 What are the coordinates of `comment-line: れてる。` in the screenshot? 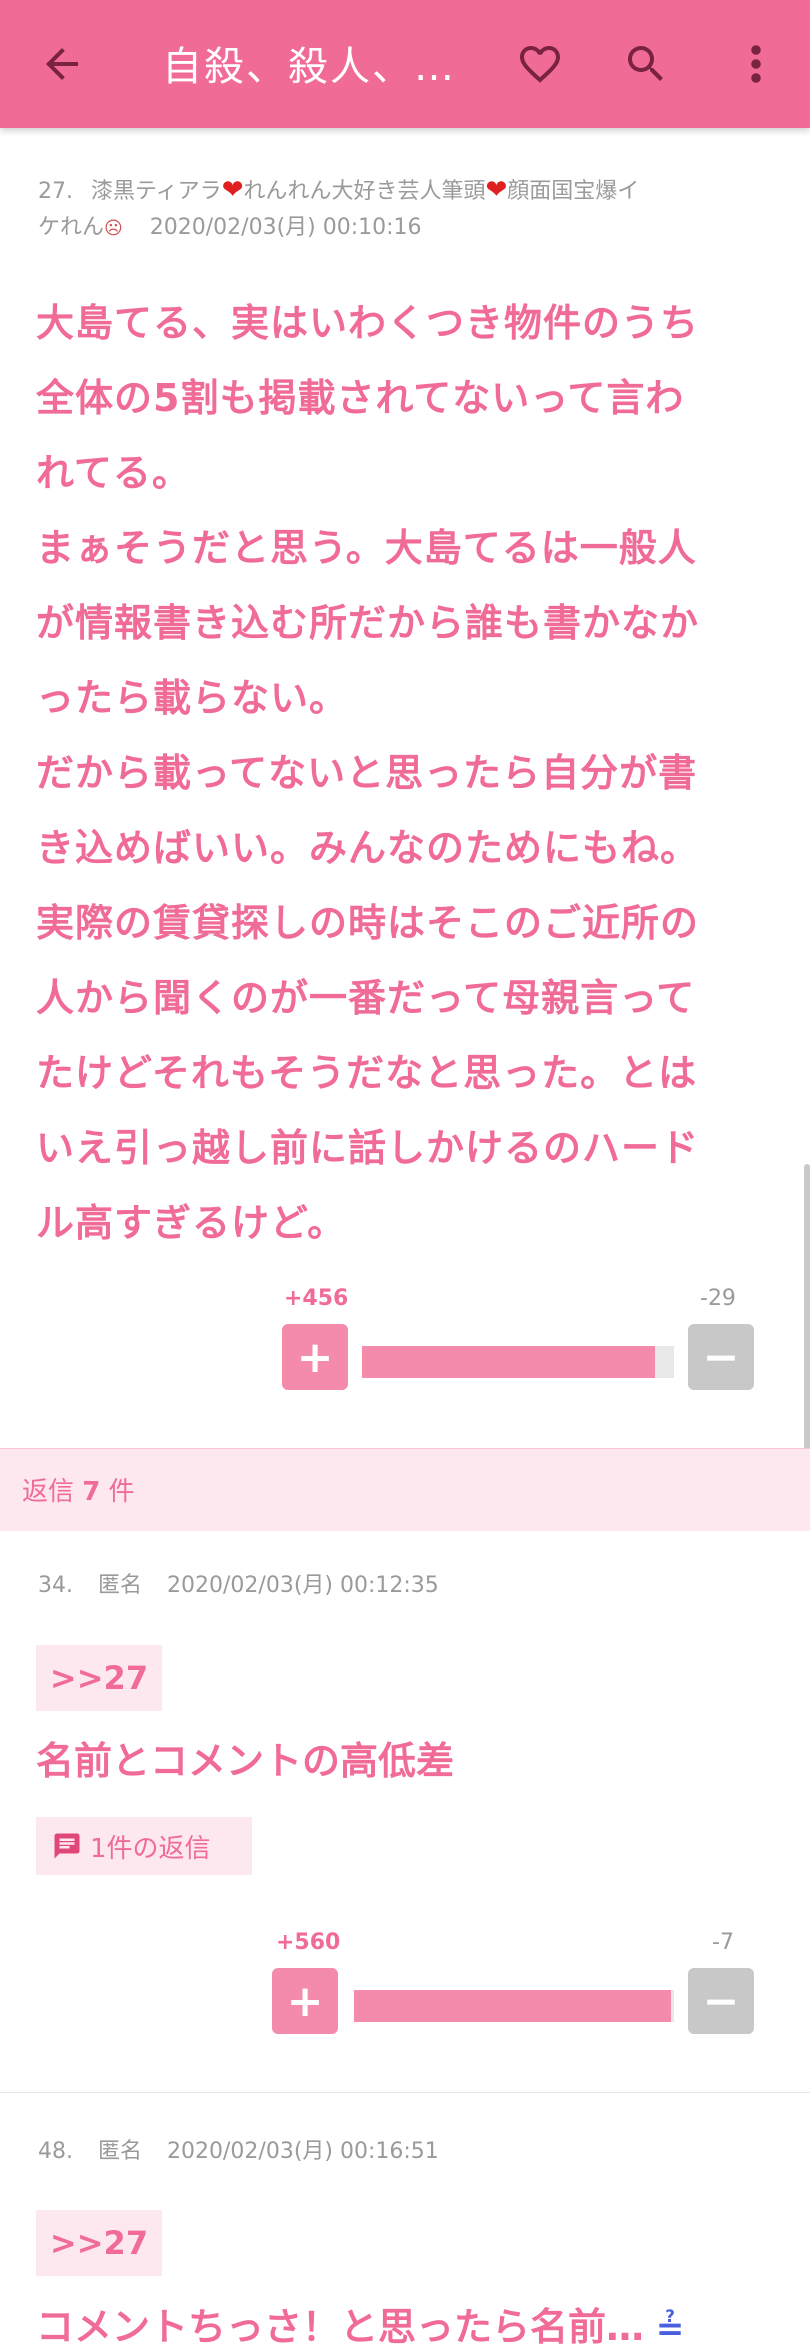 It's located at (113, 473).